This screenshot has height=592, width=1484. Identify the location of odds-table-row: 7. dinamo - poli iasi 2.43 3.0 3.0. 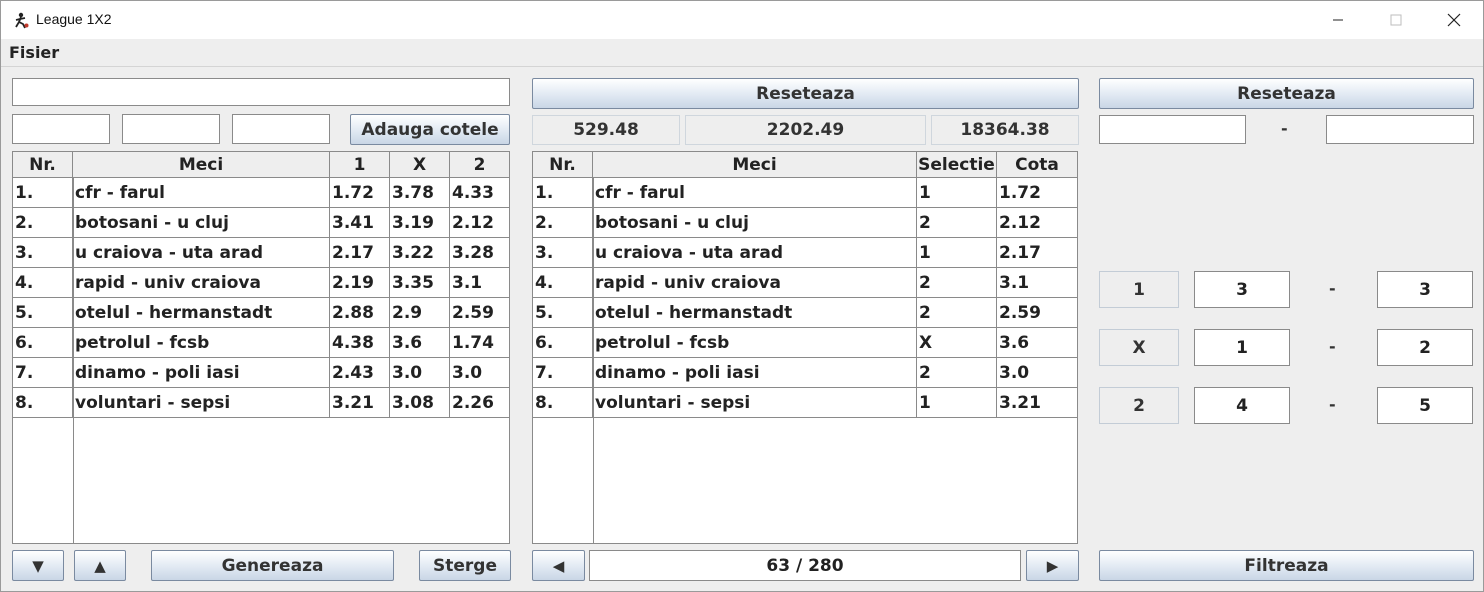
(261, 373).